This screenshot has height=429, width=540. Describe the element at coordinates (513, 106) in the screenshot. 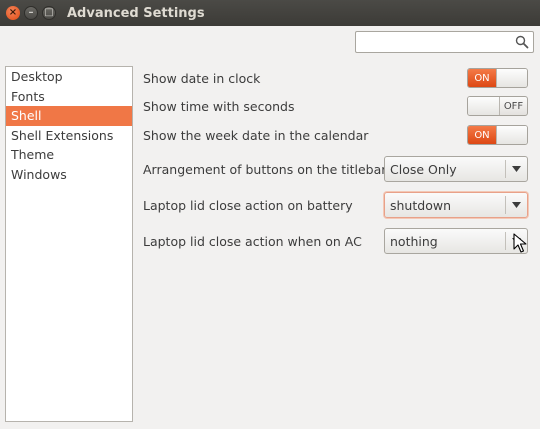

I see `toggle-state: OFF` at that location.